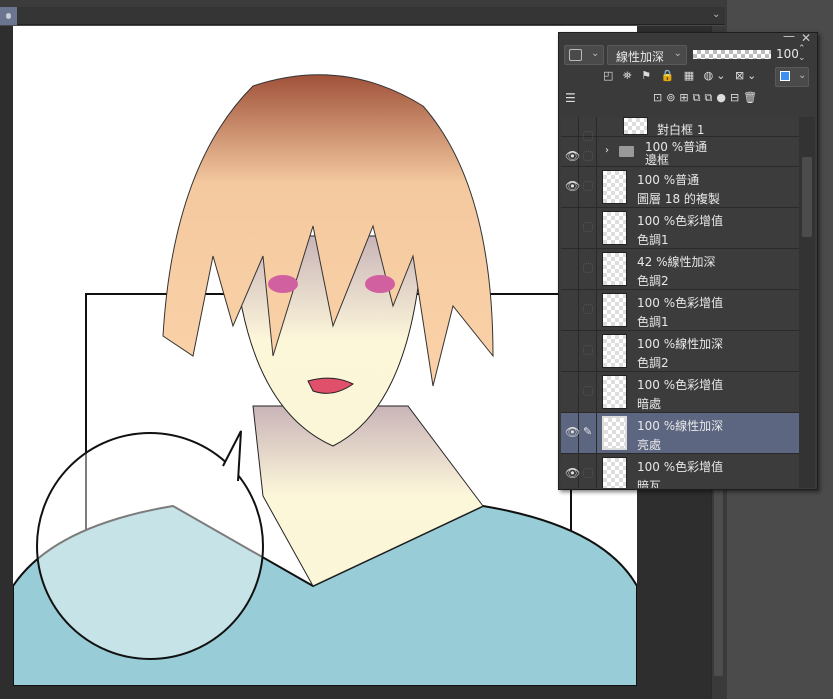  Describe the element at coordinates (640, 57) in the screenshot. I see `blend-mode-value: 線性加深` at that location.